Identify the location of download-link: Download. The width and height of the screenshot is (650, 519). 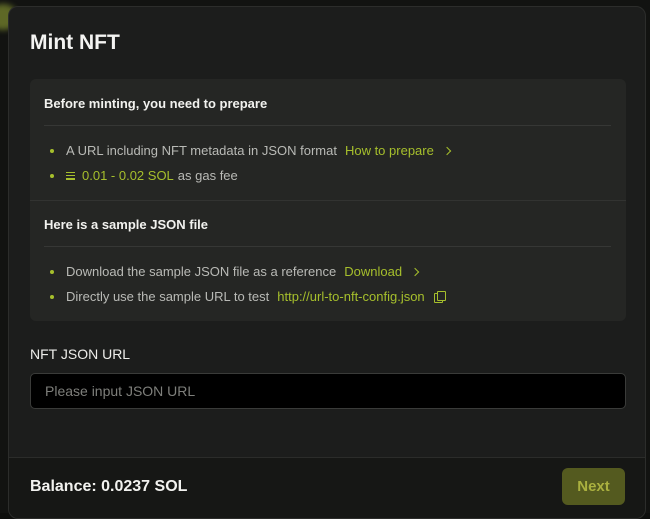
(381, 271).